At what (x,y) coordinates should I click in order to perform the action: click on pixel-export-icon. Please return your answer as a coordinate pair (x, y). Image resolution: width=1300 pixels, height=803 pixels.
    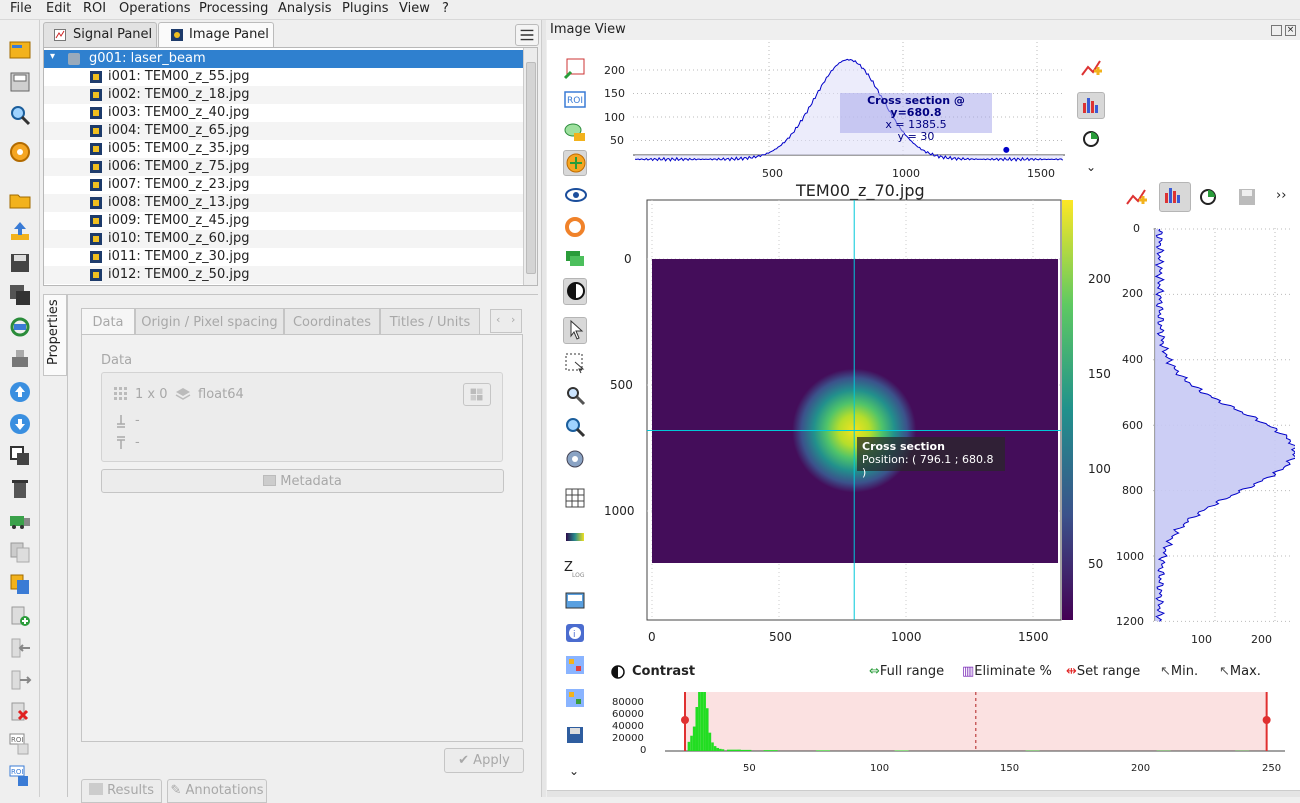
    Looking at the image, I should click on (575, 698).